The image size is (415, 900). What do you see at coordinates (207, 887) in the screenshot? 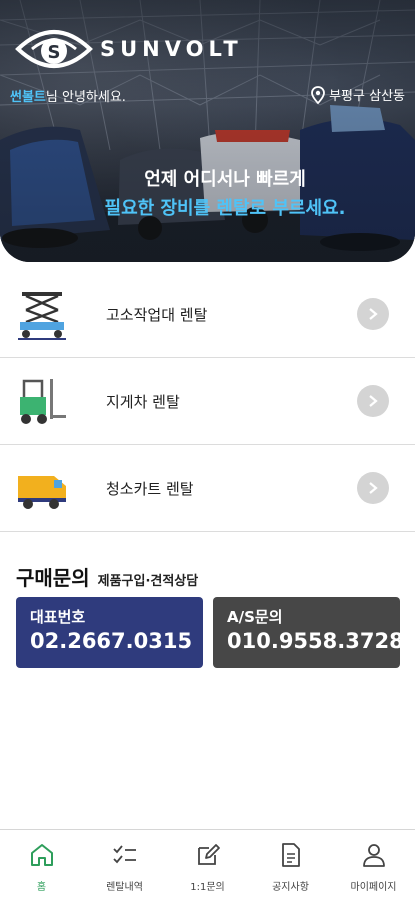
I see `tab-label-inquiry: 1:1문의` at bounding box center [207, 887].